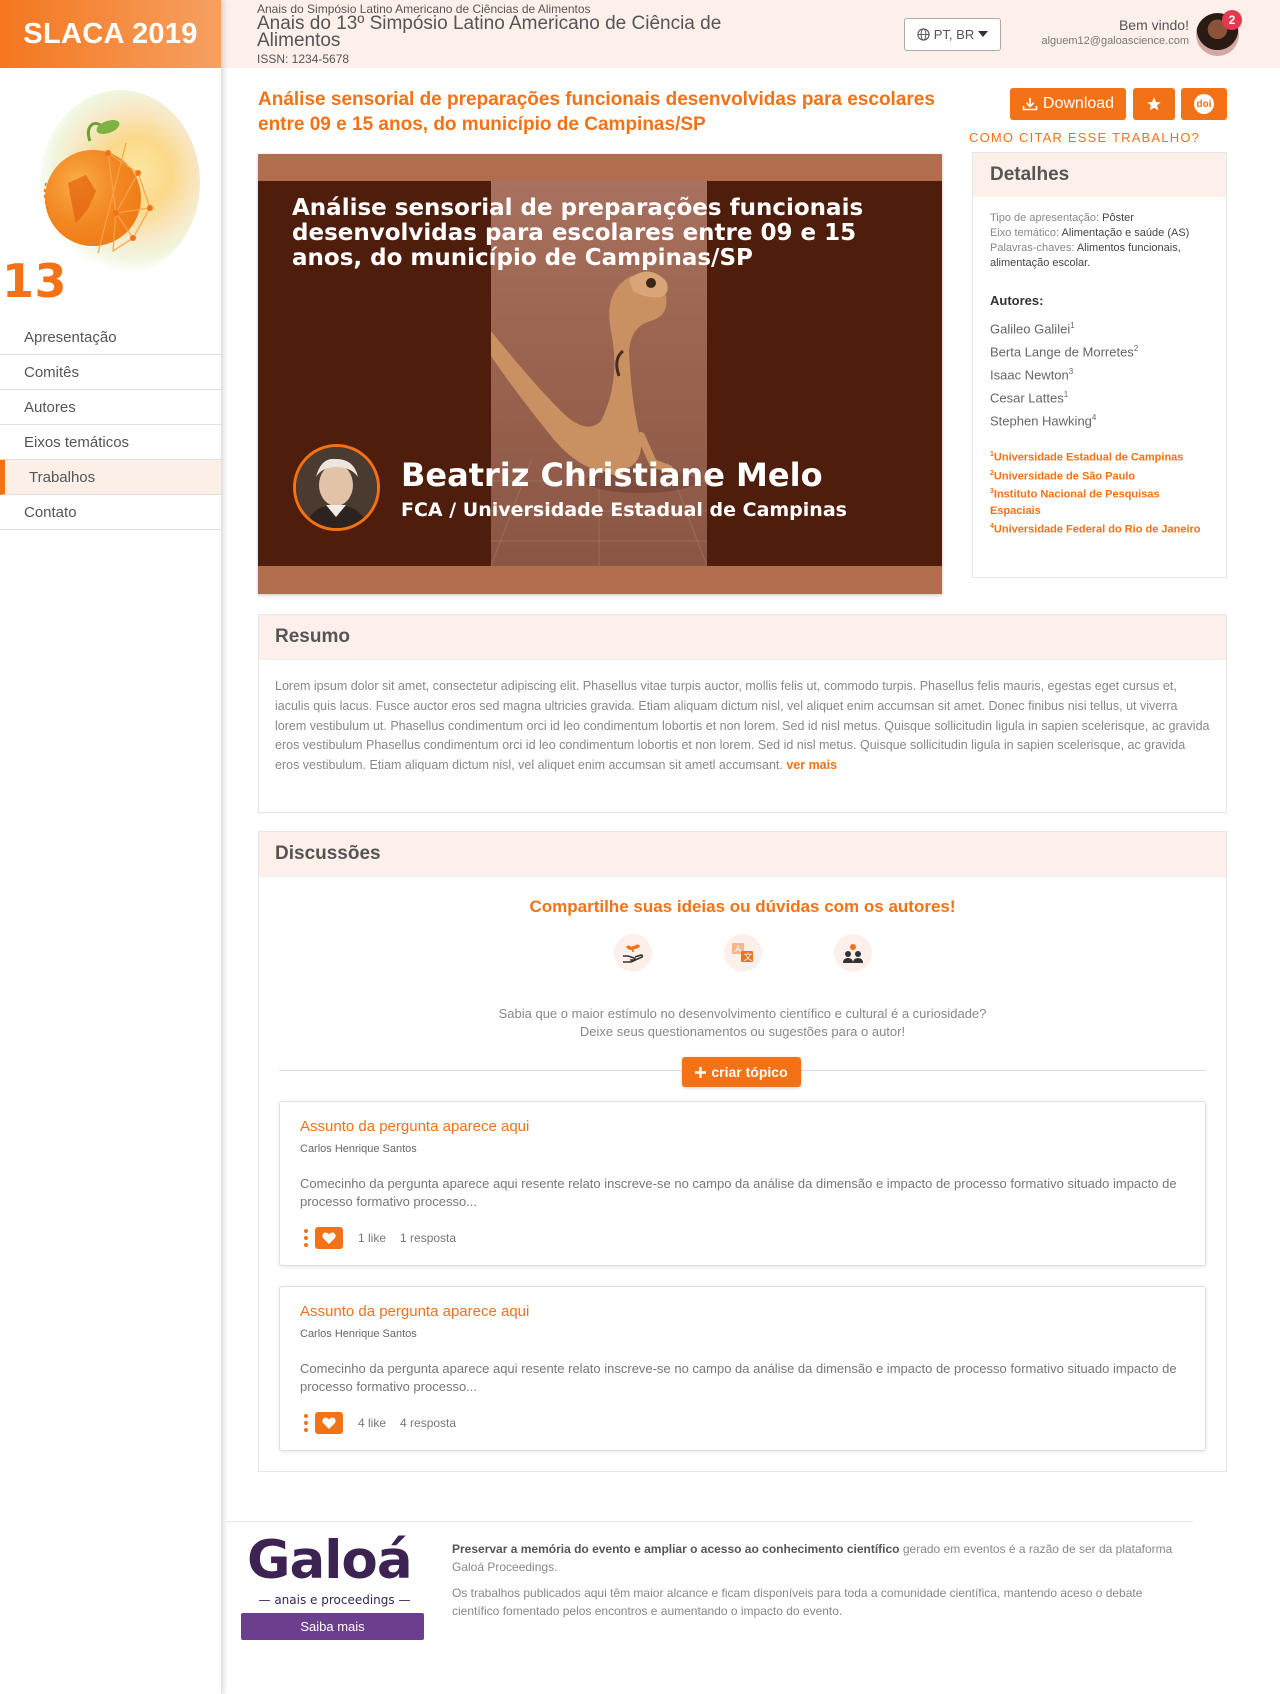 This screenshot has width=1280, height=1694. Describe the element at coordinates (1099, 394) in the screenshot. I see `author-item: Cesar Lattes1` at that location.